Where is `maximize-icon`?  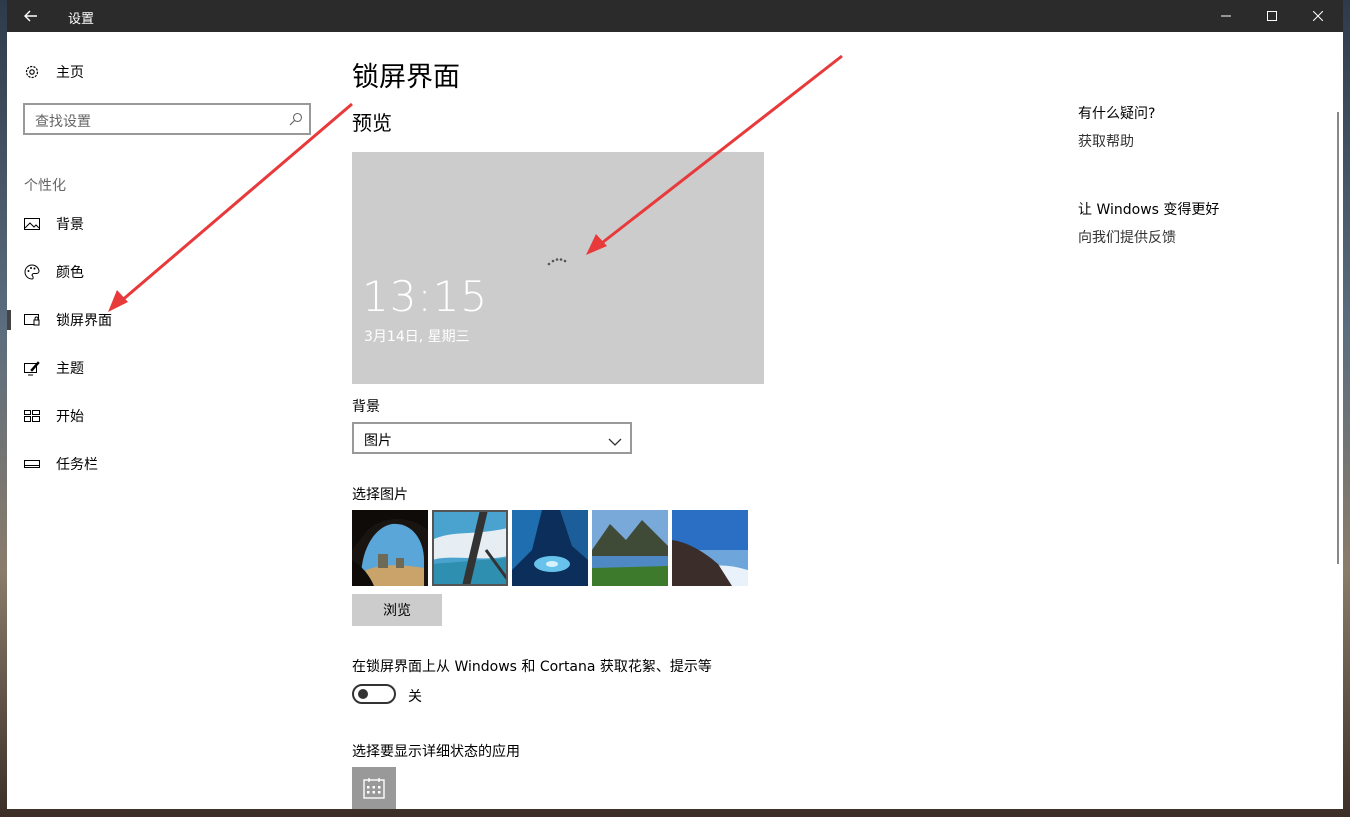 maximize-icon is located at coordinates (1272, 16).